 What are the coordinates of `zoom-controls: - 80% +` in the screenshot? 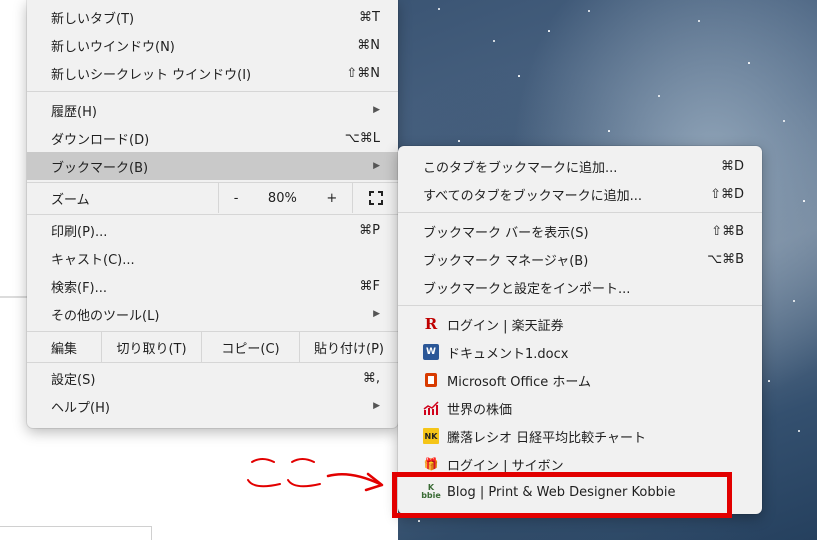 It's located at (285, 198).